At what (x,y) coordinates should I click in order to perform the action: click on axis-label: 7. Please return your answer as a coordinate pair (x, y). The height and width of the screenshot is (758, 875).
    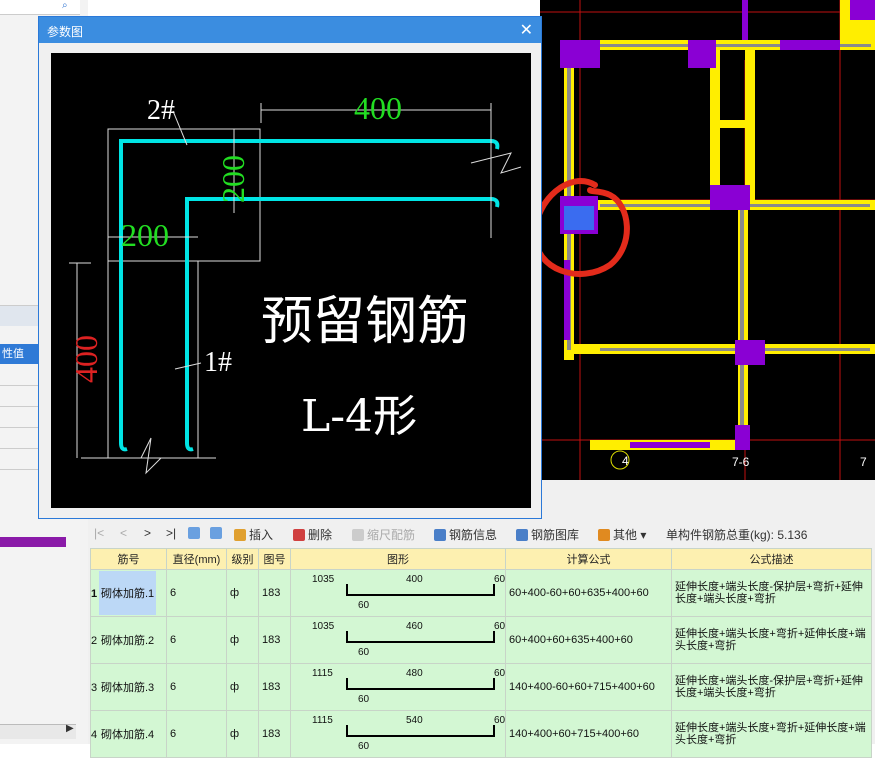
    Looking at the image, I should click on (863, 462).